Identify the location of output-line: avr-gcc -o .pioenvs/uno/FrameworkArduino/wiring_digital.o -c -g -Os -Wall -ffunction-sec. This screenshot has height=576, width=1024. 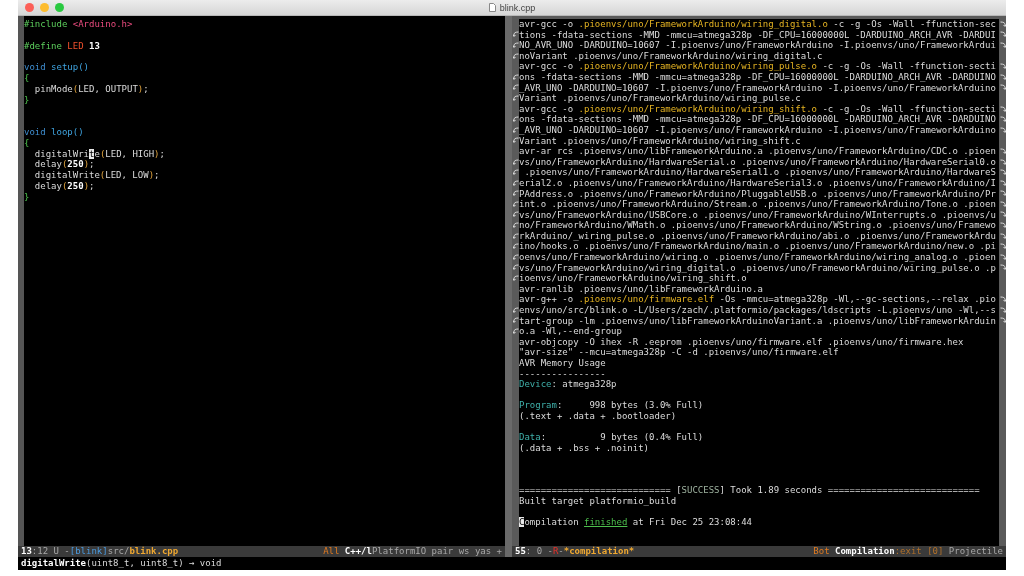
(758, 24).